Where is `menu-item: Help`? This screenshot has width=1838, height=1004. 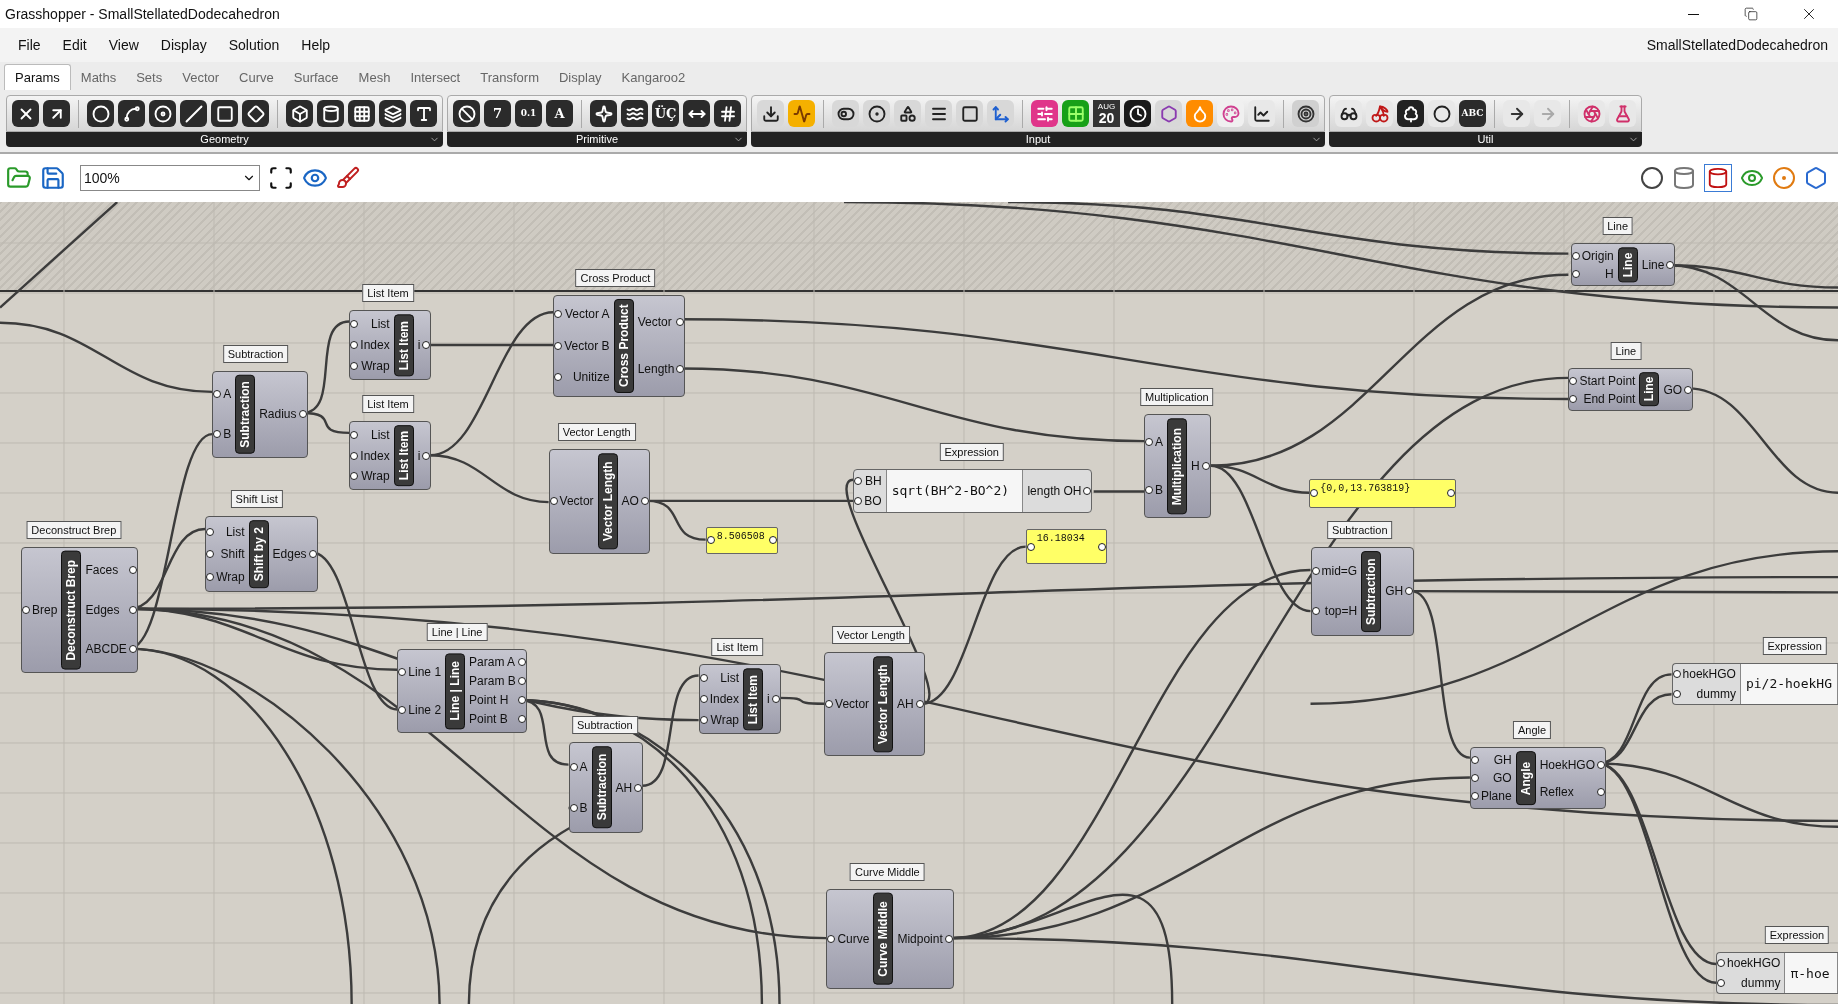 menu-item: Help is located at coordinates (316, 45).